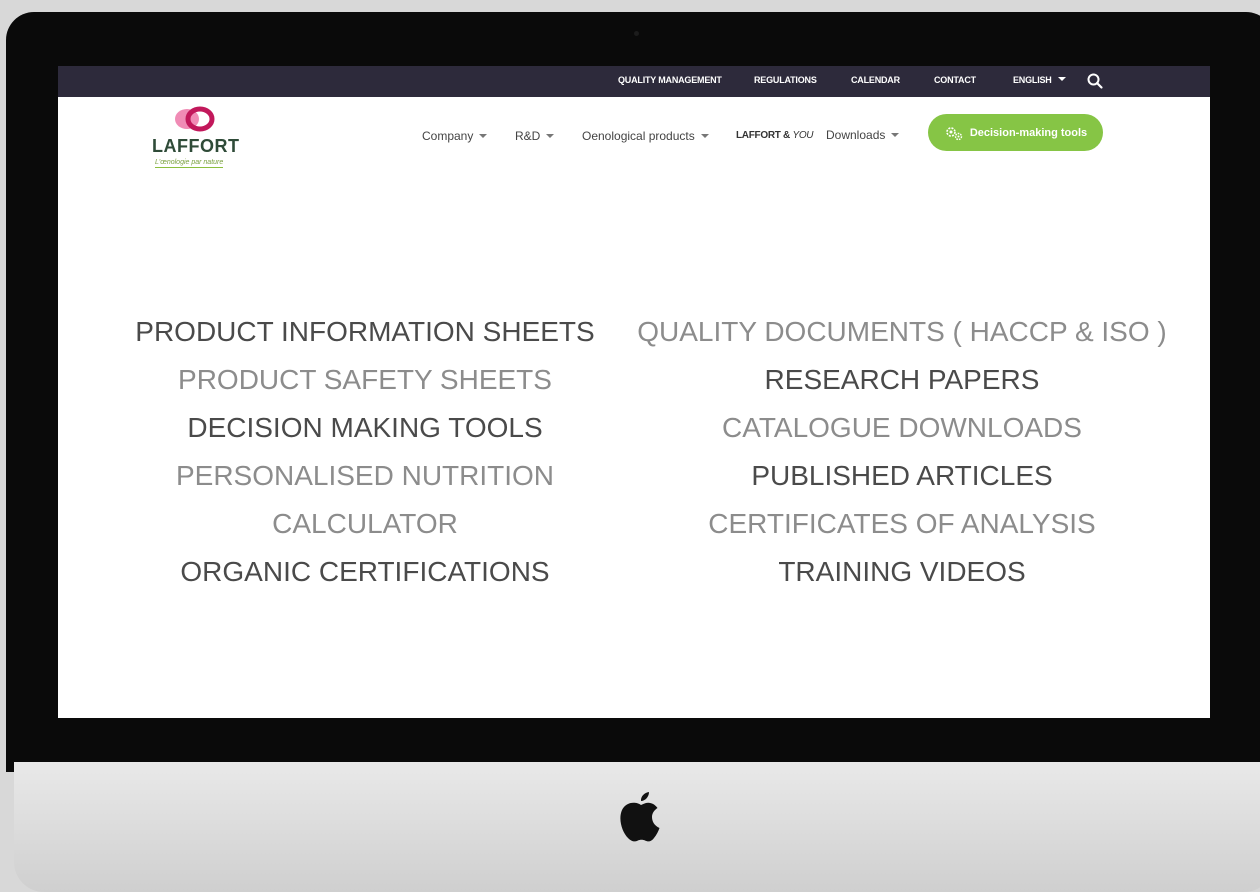  Describe the element at coordinates (365, 530) in the screenshot. I see `link-calculator: CALCULATOR` at that location.